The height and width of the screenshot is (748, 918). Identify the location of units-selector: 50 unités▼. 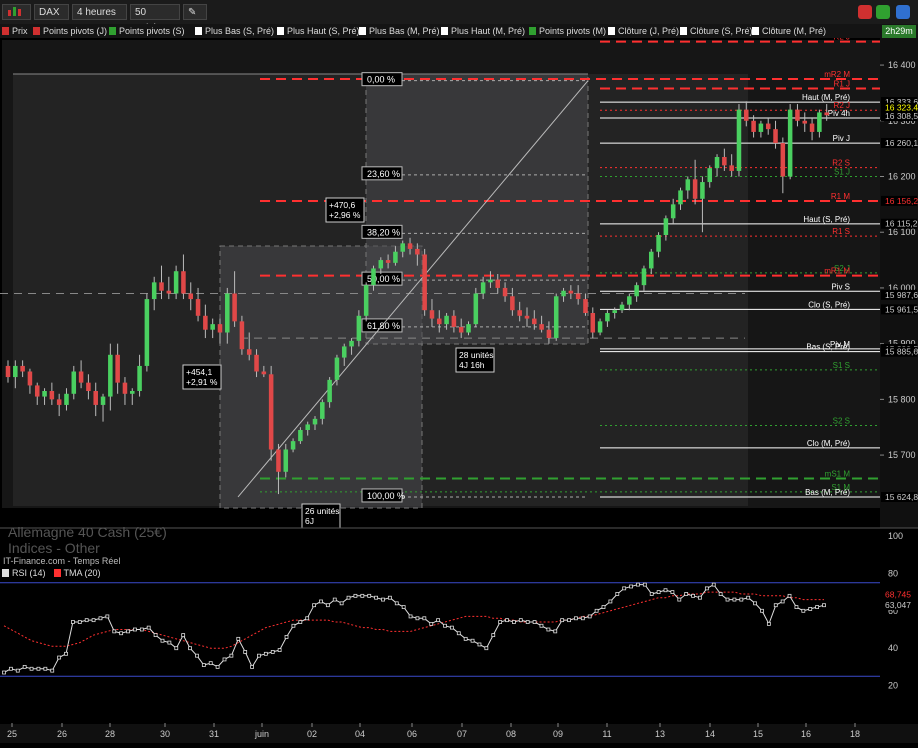
(155, 19).